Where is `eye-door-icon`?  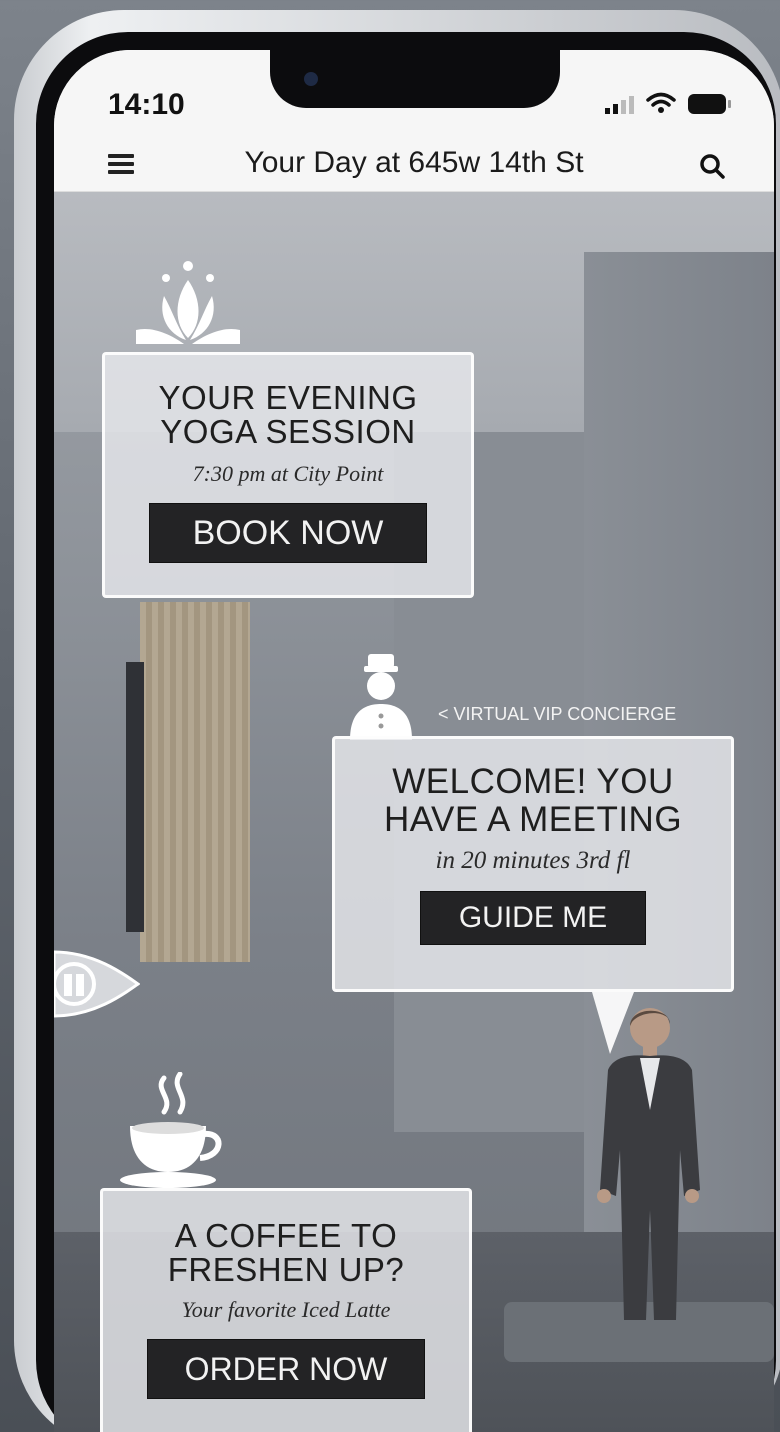
eye-door-icon is located at coordinates (97, 984).